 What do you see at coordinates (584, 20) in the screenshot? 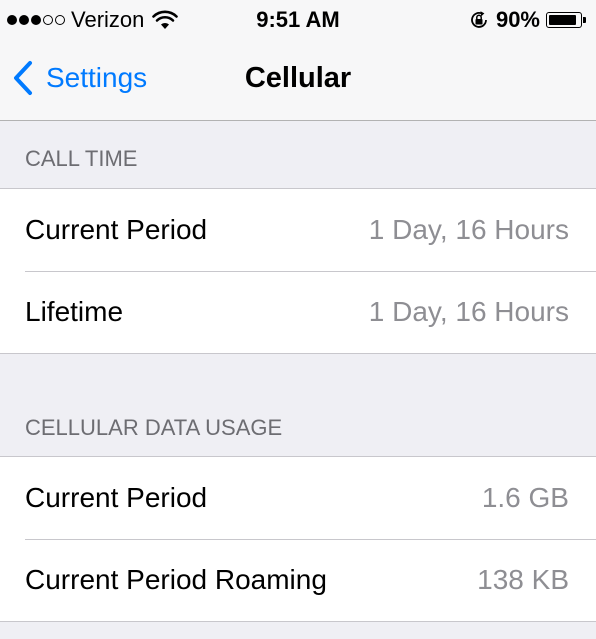
I see `battery-tip` at bounding box center [584, 20].